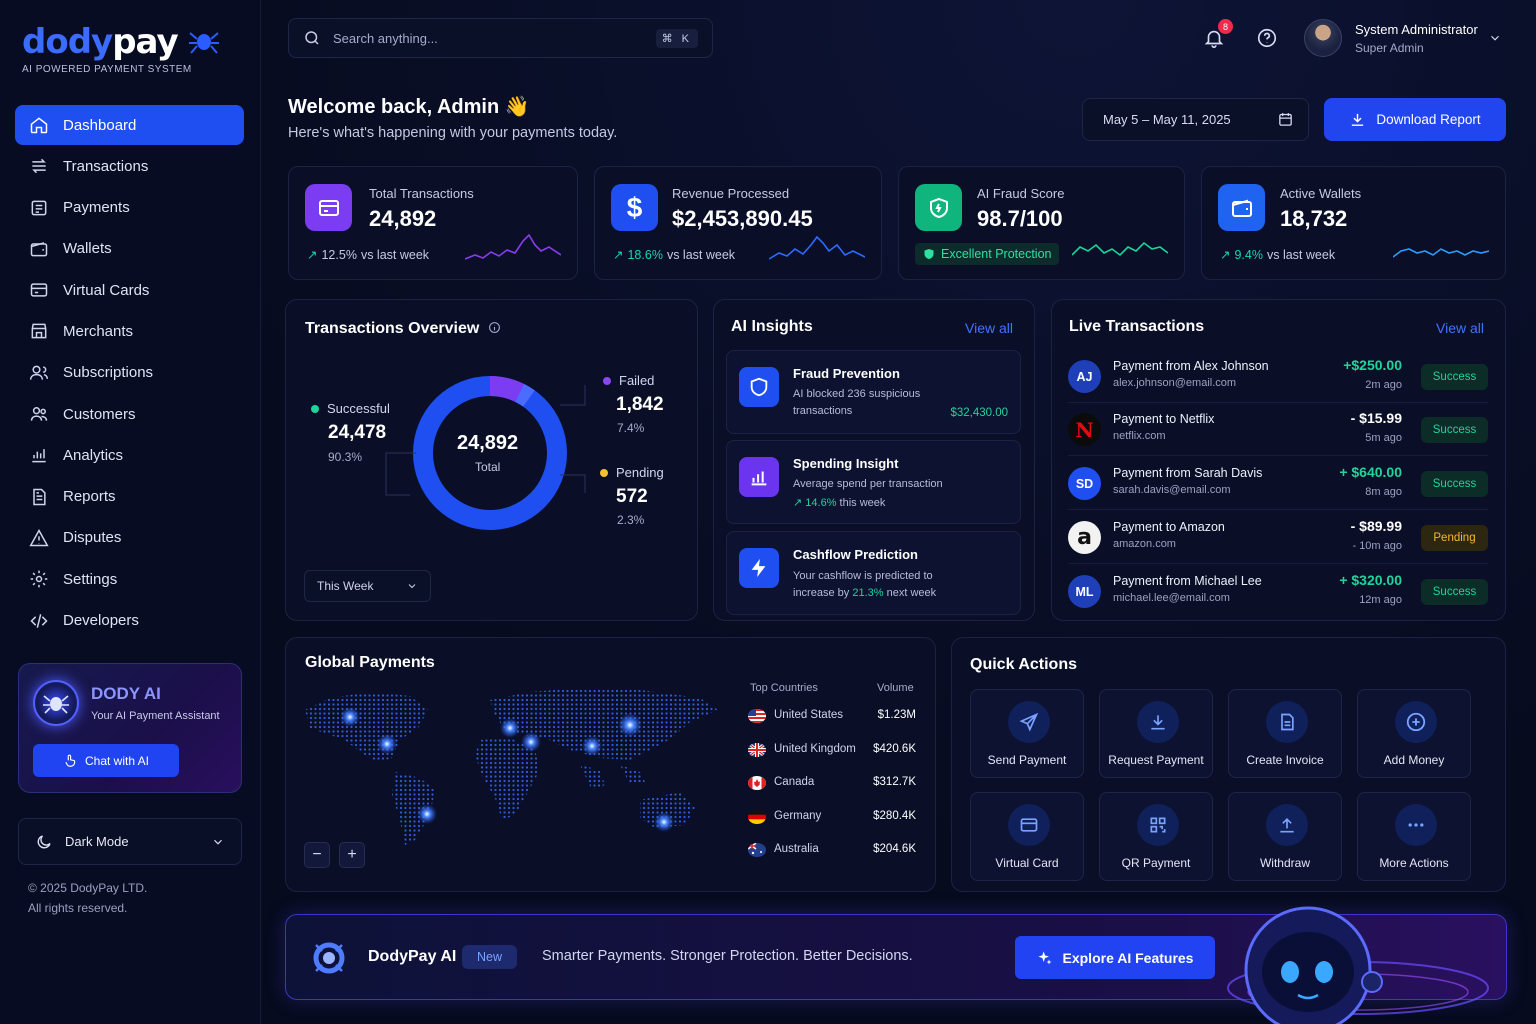 The height and width of the screenshot is (1024, 1536). Describe the element at coordinates (1383, 492) in the screenshot. I see `tx-time: 8m ago` at that location.